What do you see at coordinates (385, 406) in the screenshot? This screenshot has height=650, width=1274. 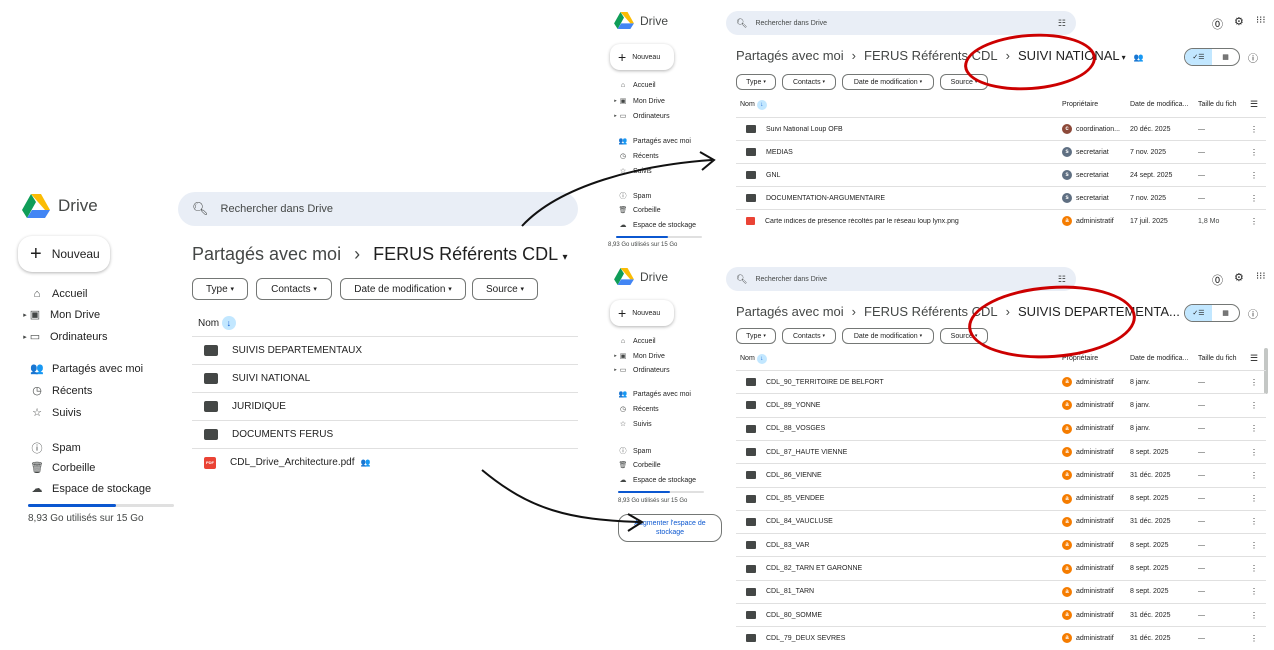 I see `list-item: JURIDIQUE` at bounding box center [385, 406].